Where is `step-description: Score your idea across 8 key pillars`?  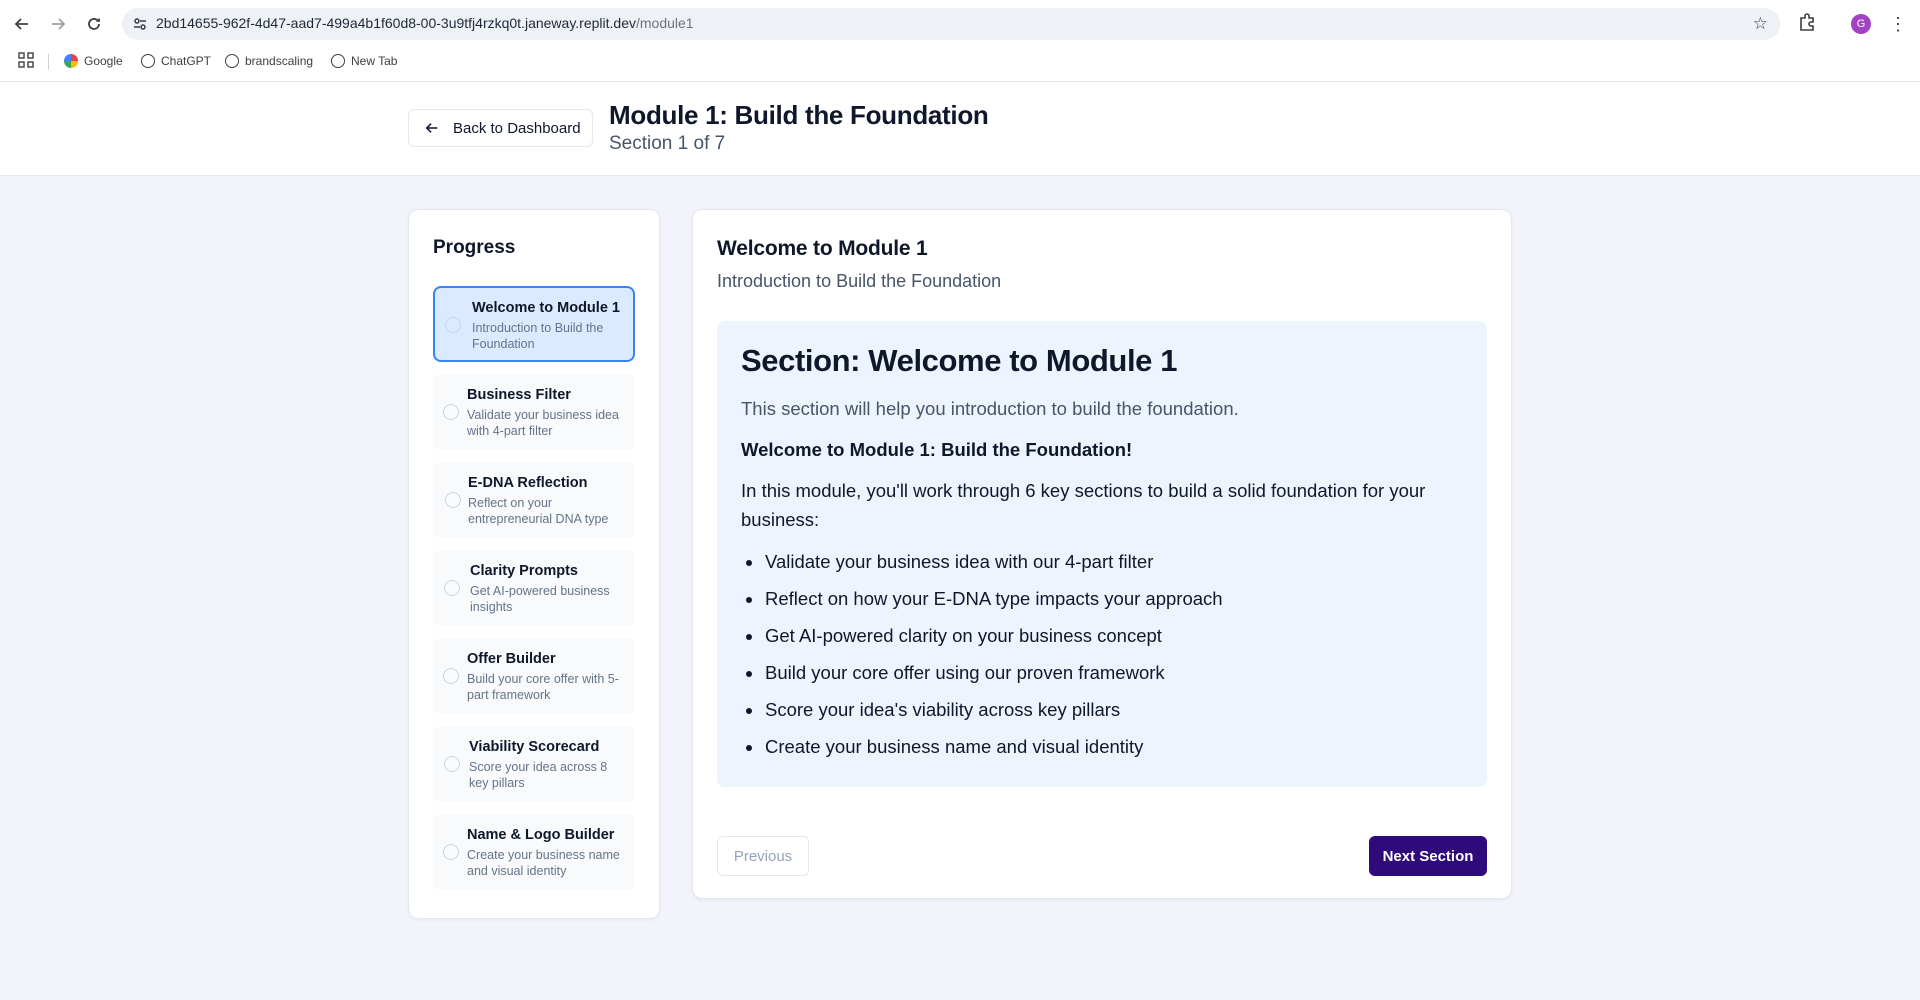
step-description: Score your idea across 8 key pillars is located at coordinates (538, 775).